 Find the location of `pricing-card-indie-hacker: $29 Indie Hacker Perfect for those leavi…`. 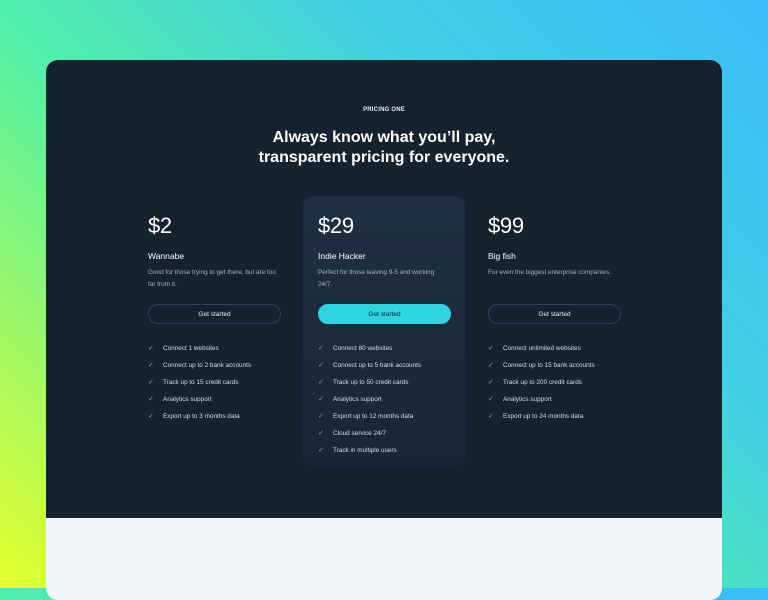

pricing-card-indie-hacker: $29 Indie Hacker Perfect for those leavi… is located at coordinates (384, 331).